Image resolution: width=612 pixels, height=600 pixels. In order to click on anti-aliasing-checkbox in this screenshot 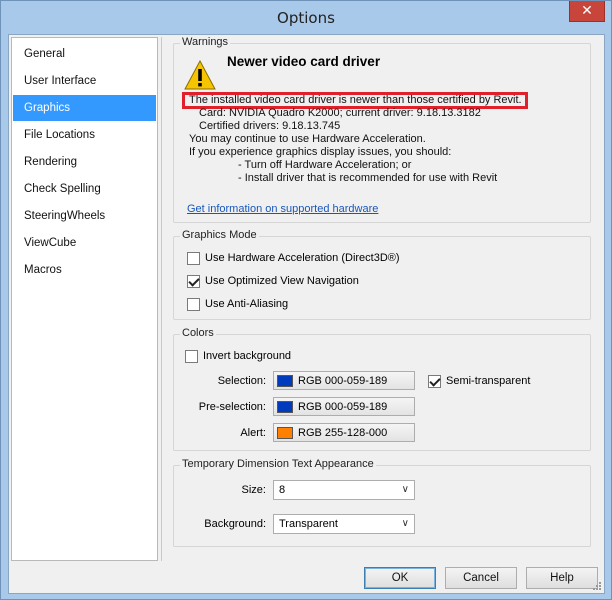, I will do `click(193, 304)`.